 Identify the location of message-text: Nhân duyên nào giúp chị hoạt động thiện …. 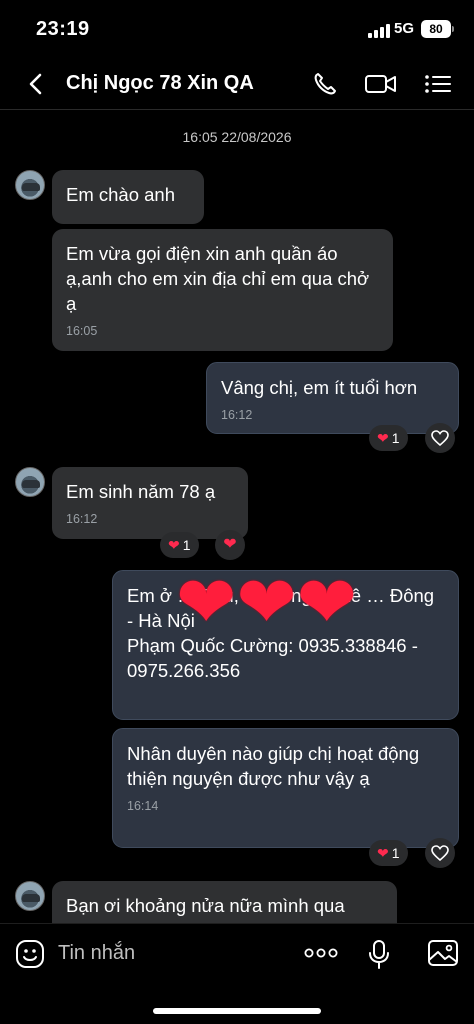
(273, 766).